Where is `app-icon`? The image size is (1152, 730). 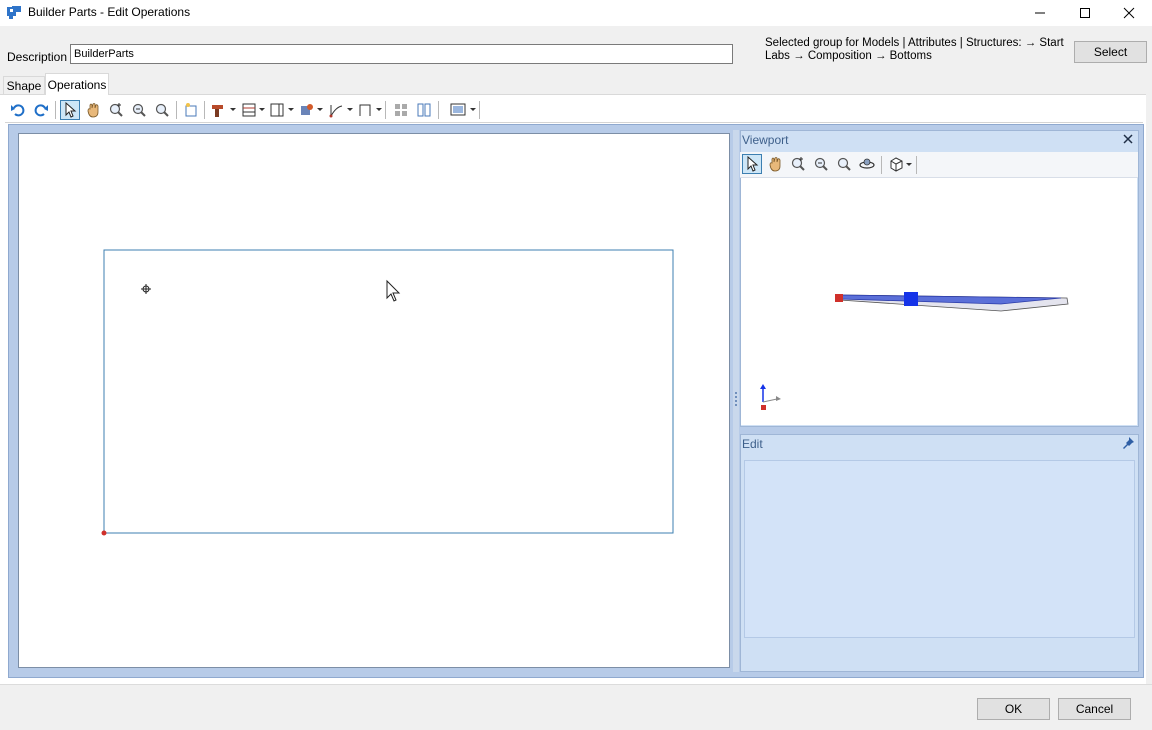 app-icon is located at coordinates (14, 12).